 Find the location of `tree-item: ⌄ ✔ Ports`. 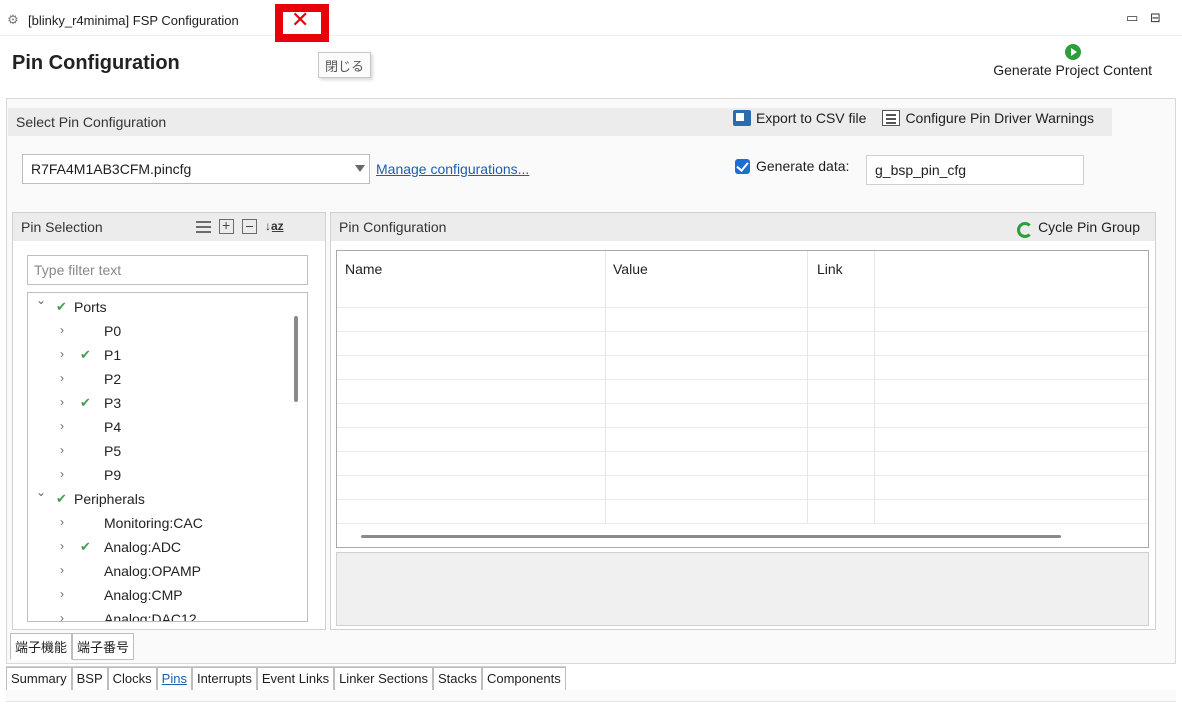

tree-item: ⌄ ✔ Ports is located at coordinates (163, 306).